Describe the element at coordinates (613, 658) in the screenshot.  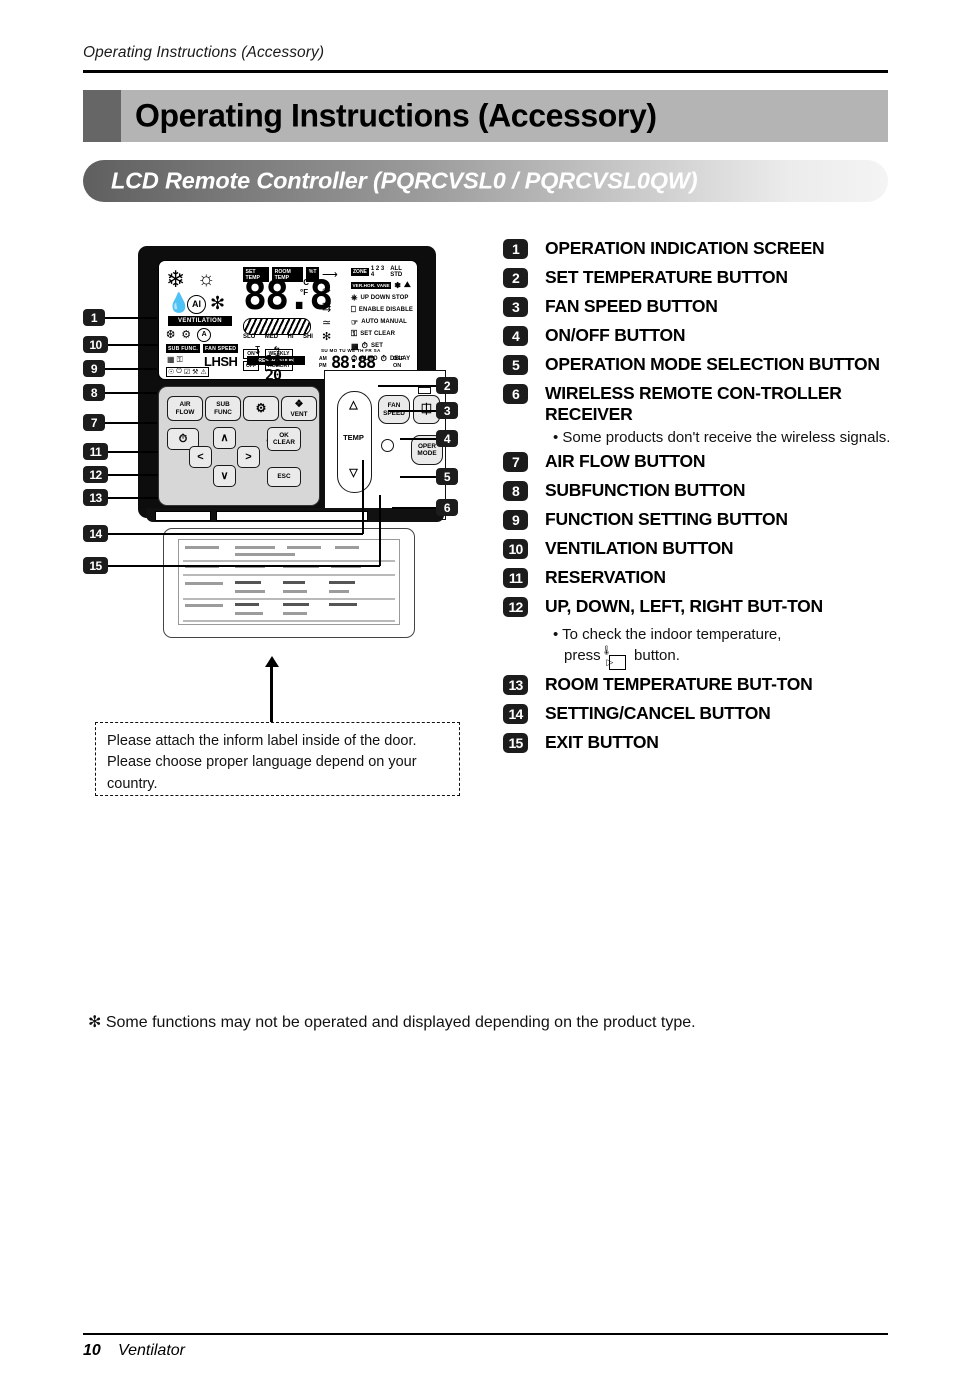
I see `room-temp-key-icon: 🌡 ▷` at that location.